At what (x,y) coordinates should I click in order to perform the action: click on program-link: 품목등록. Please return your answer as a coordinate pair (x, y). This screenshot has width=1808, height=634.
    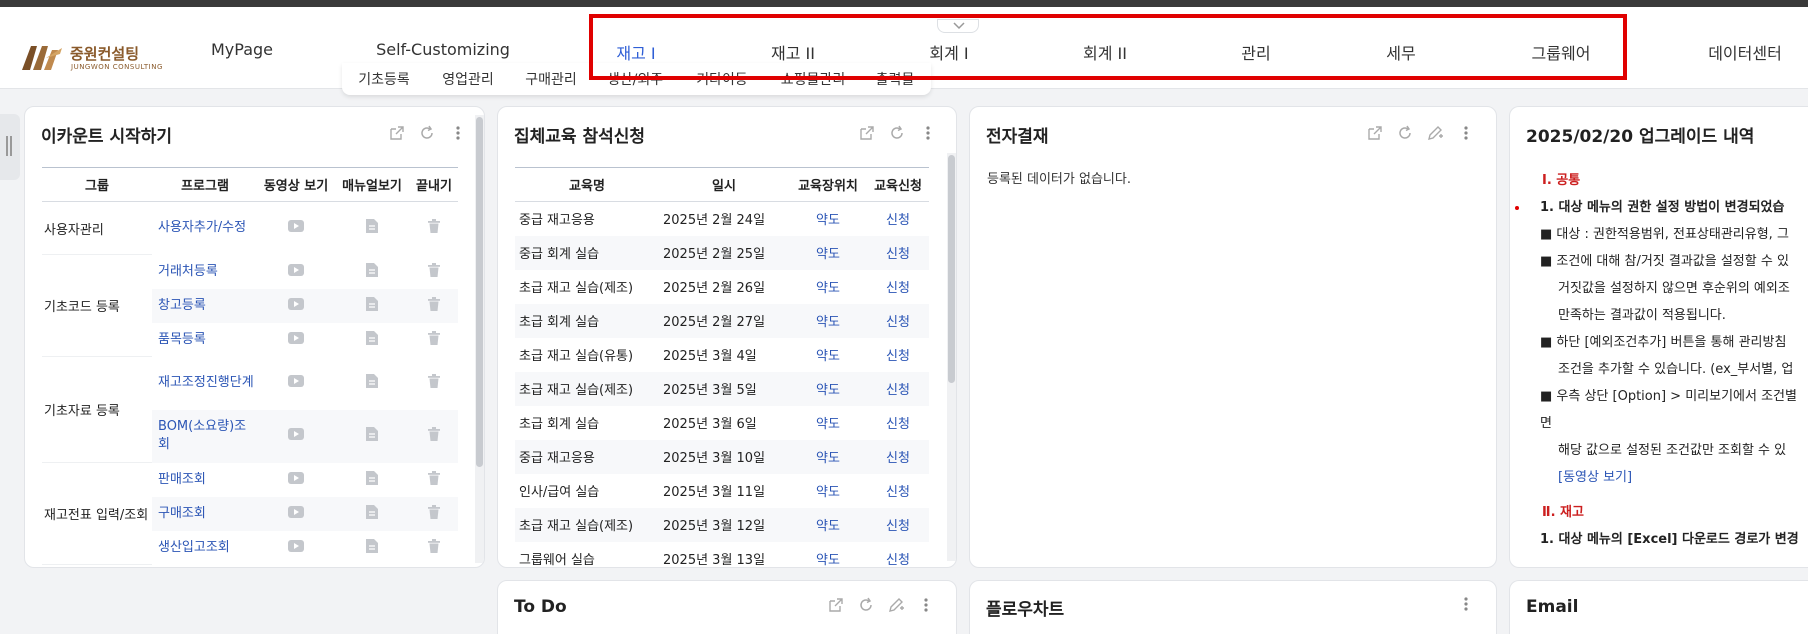
    Looking at the image, I should click on (182, 339).